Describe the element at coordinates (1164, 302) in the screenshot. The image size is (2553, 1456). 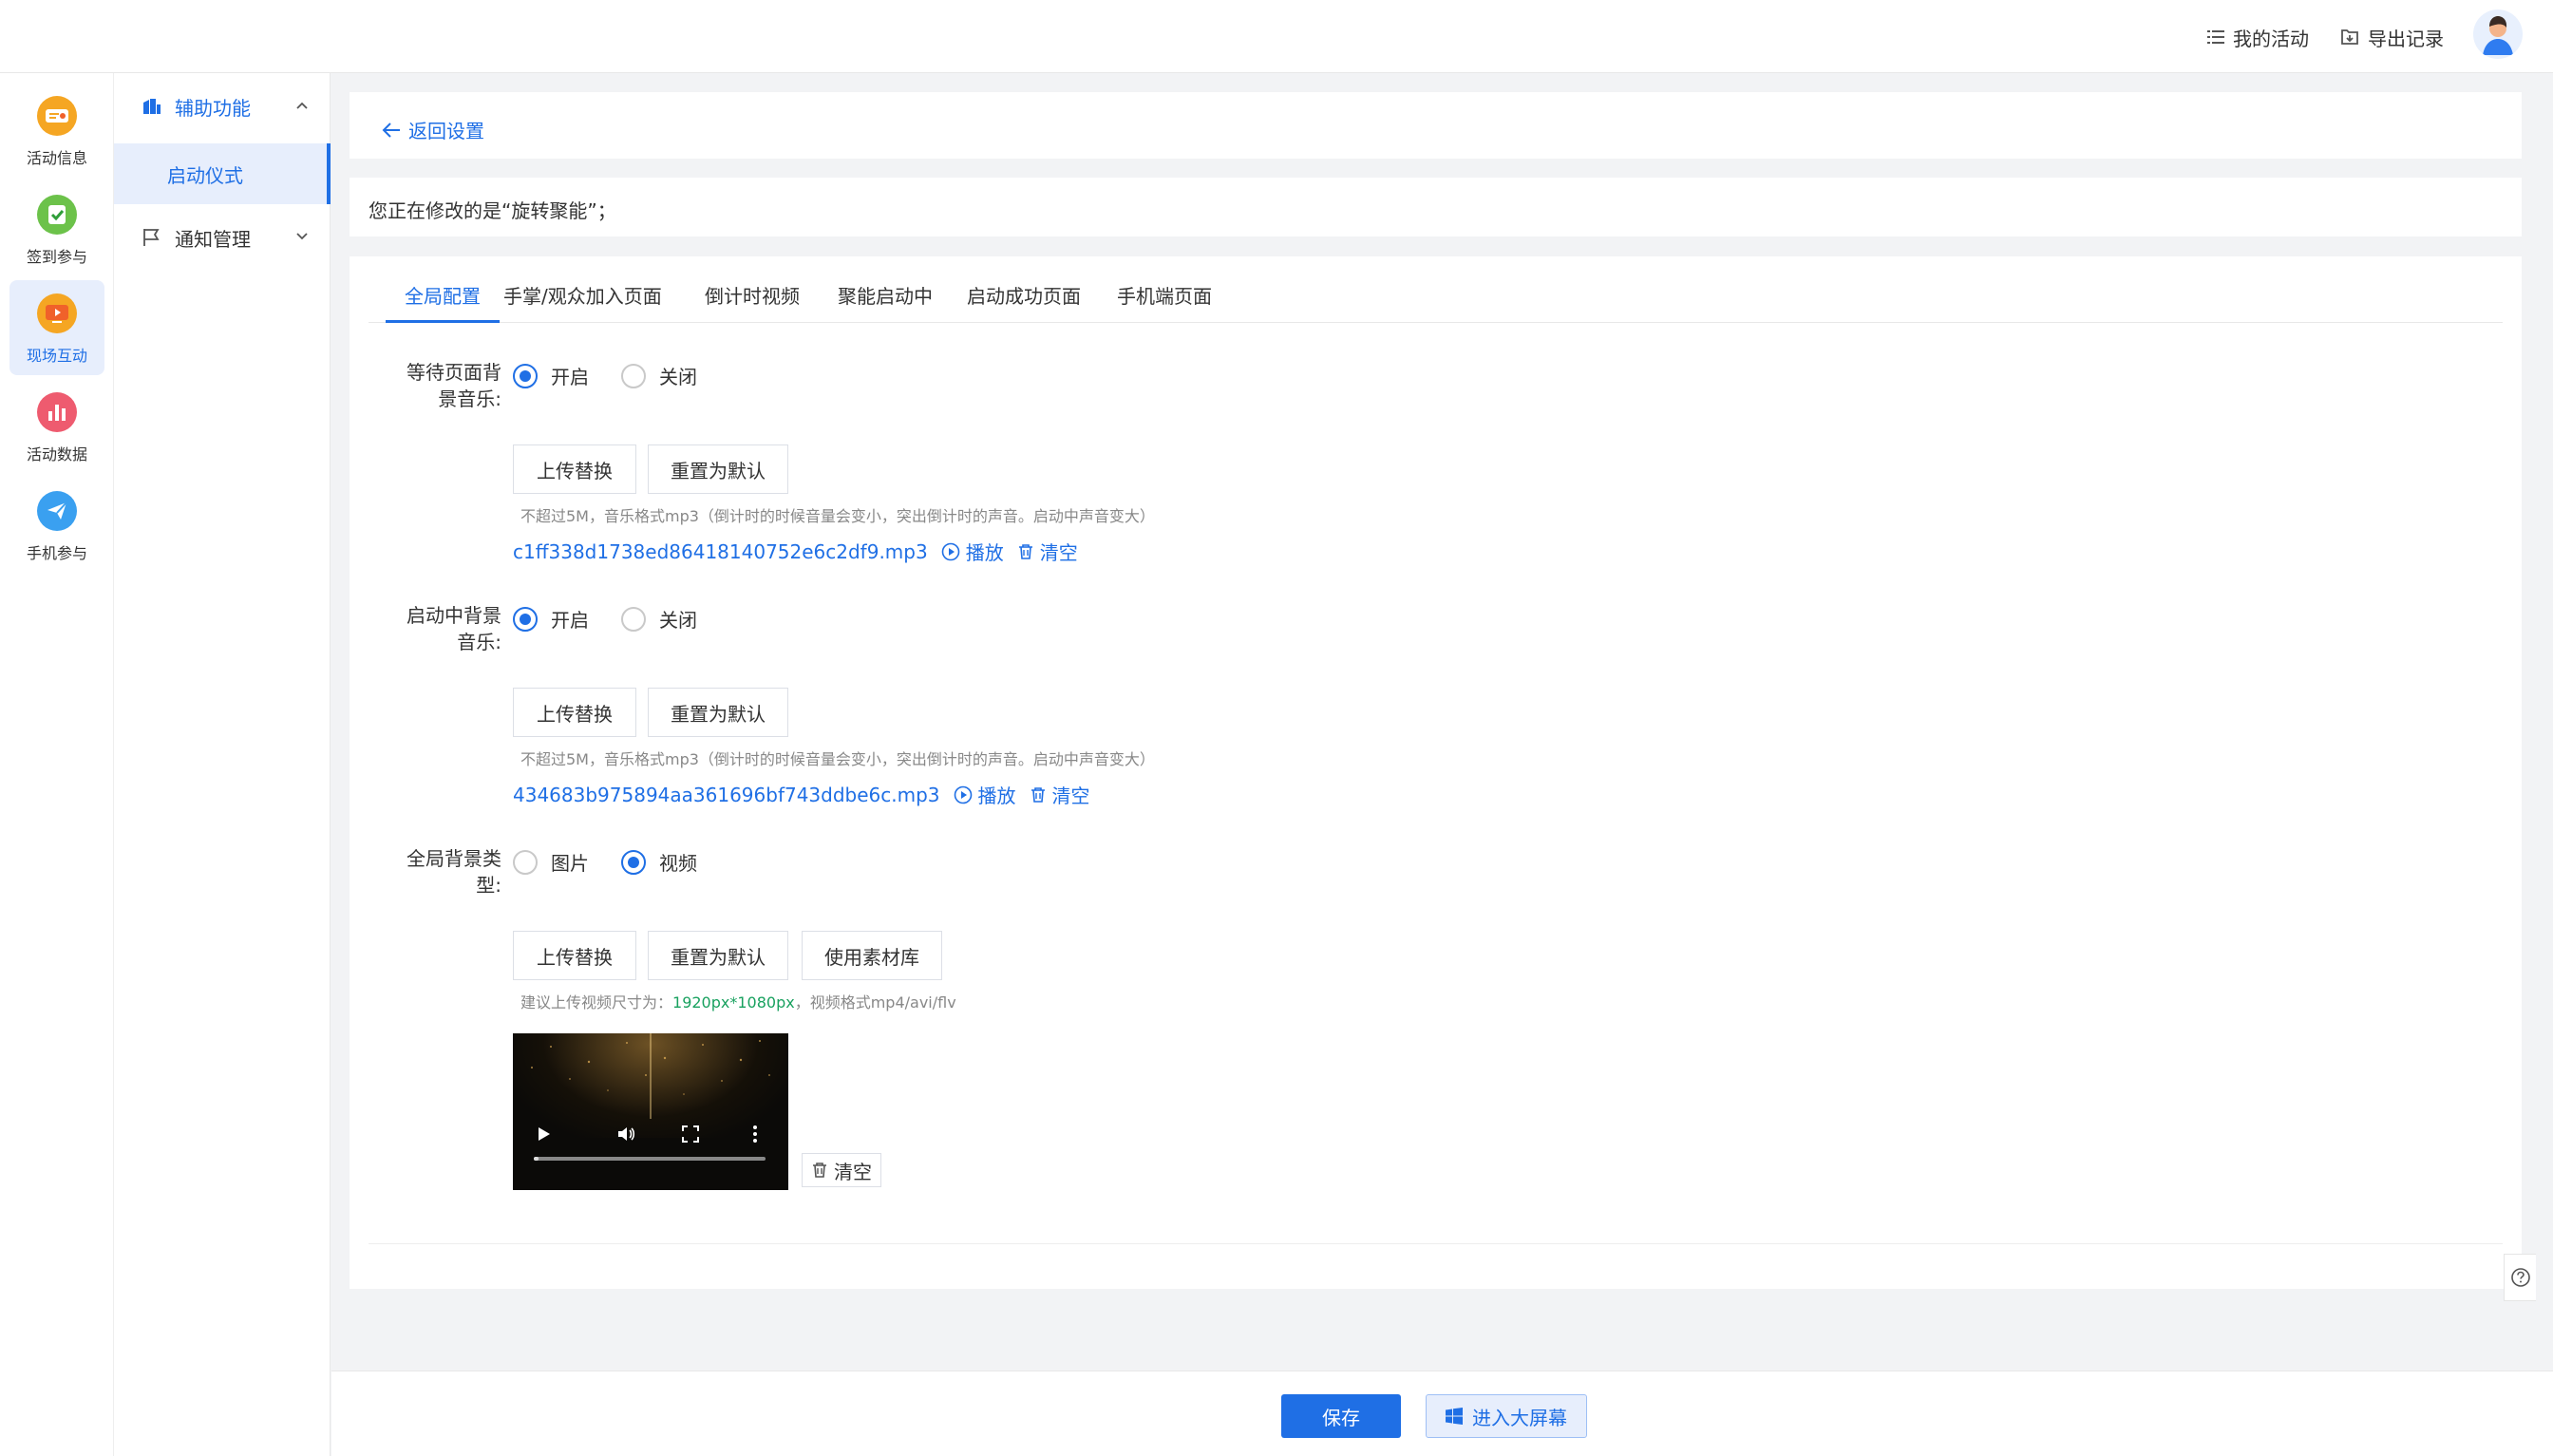
I see `tab-mobile-page: 手机端页面` at that location.